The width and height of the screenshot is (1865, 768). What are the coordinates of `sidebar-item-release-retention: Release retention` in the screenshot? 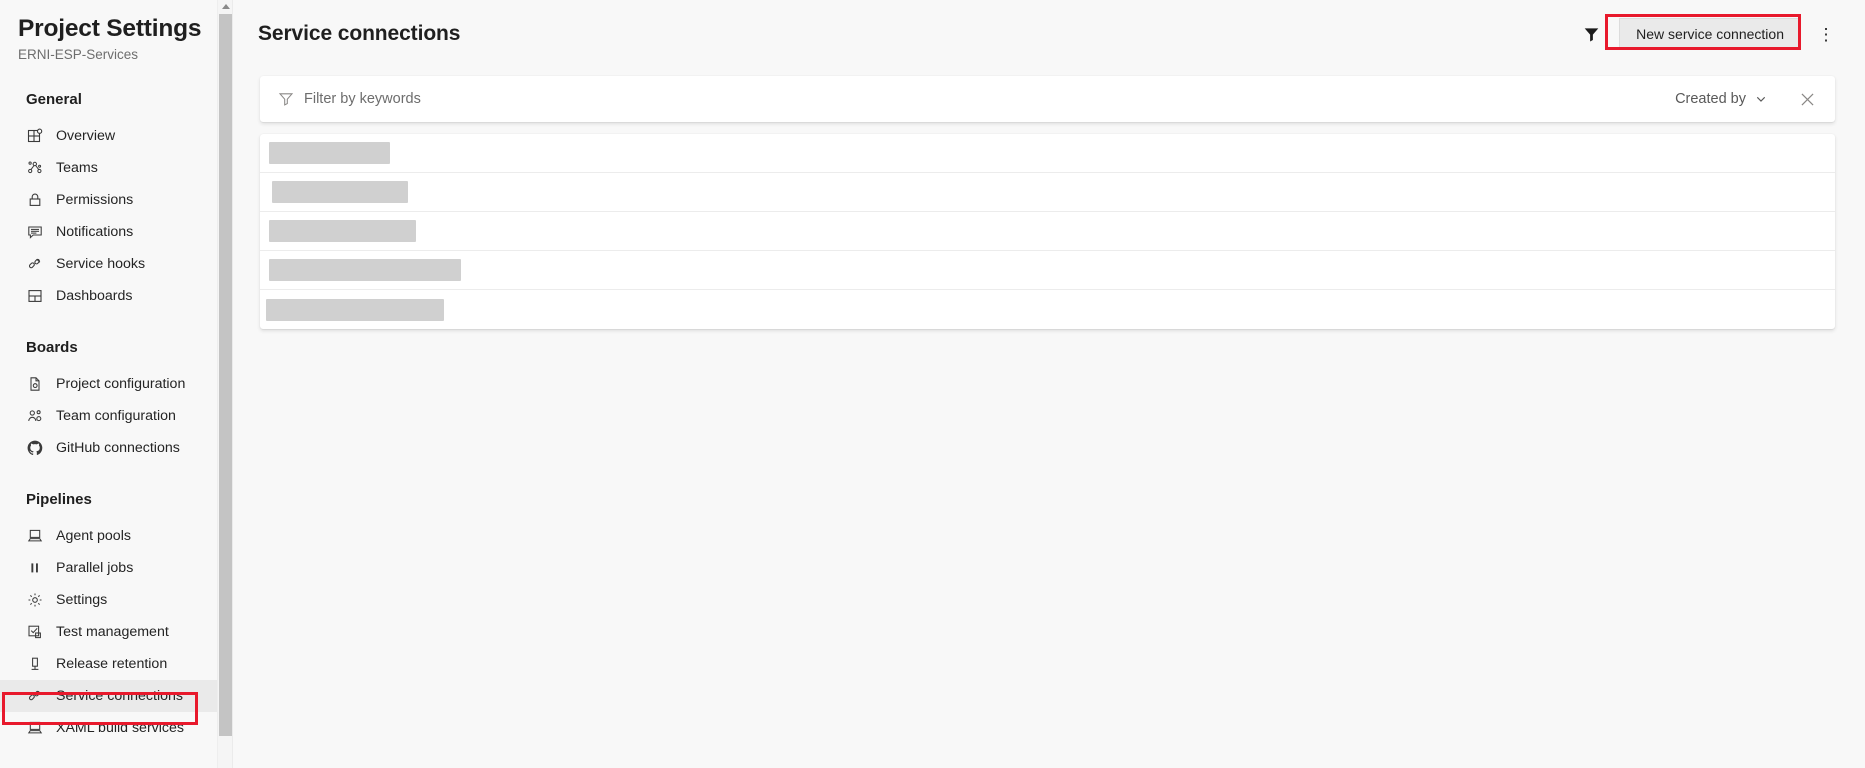 It's located at (108, 664).